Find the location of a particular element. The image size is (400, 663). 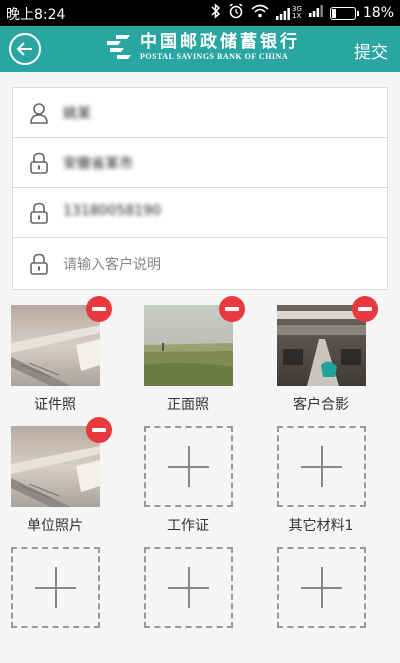

app-bar: 中国邮政储蓄银行 POSTAL SAVINGS BANK OF CHINA 提交 is located at coordinates (200, 49).